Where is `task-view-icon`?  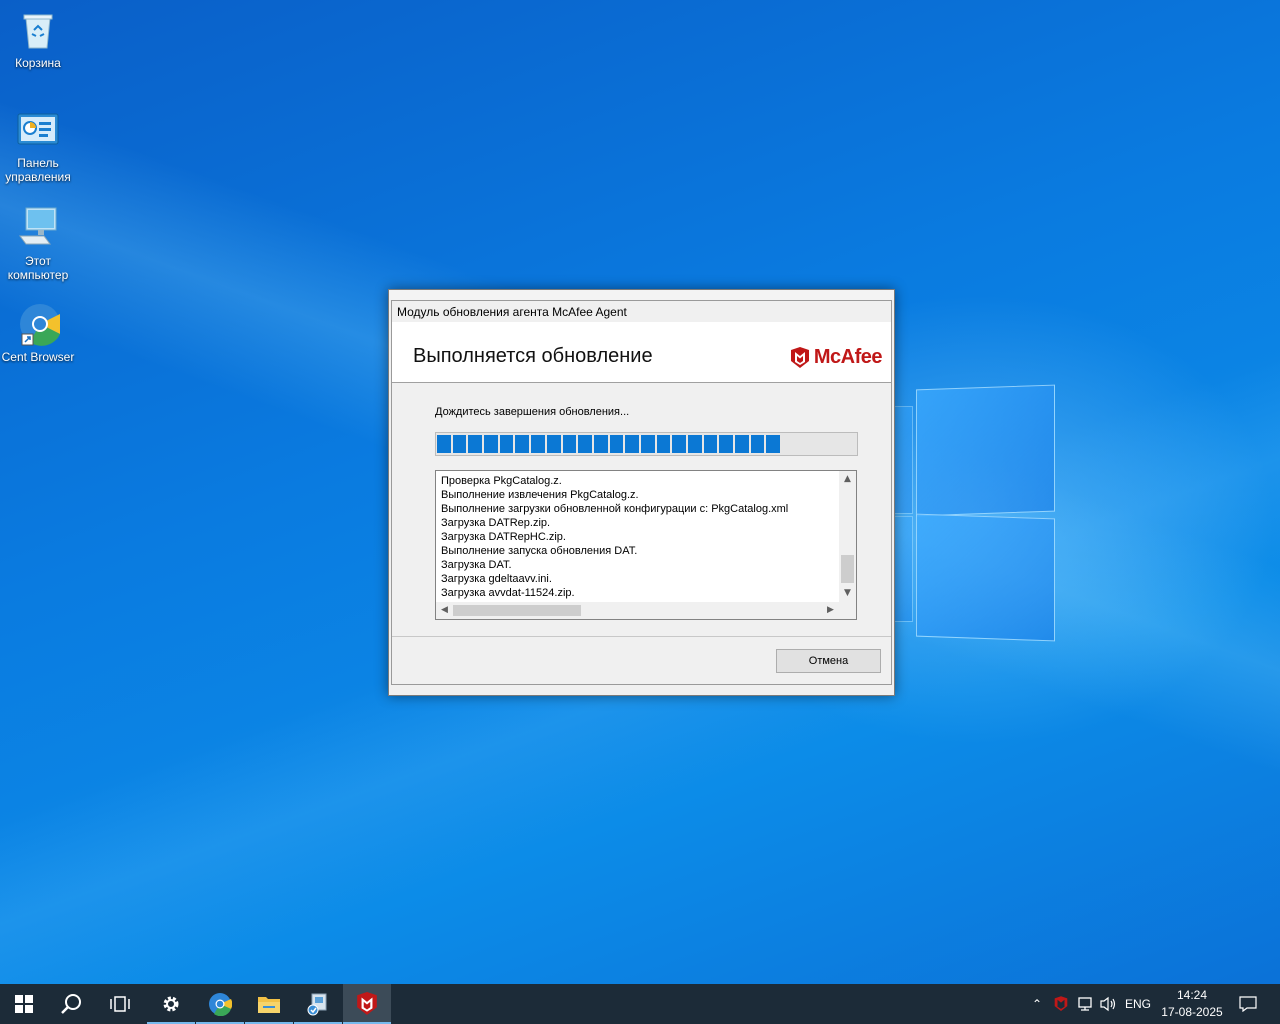 task-view-icon is located at coordinates (120, 1004).